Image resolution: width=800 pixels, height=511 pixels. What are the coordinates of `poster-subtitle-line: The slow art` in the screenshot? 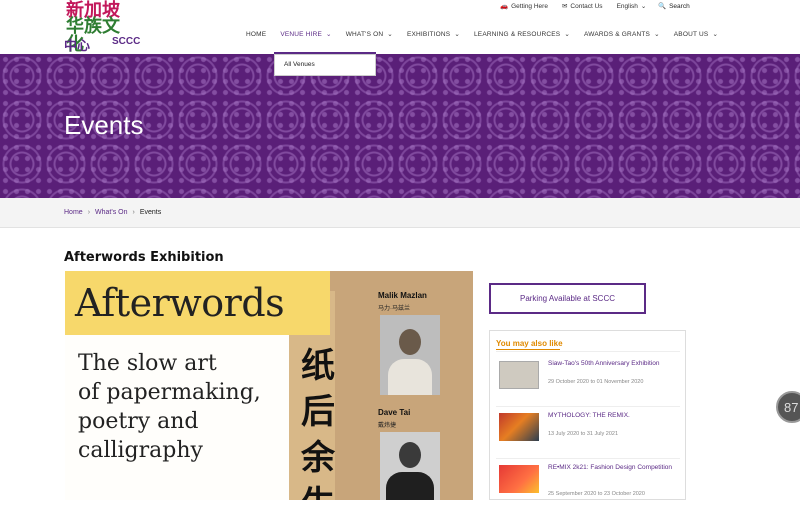 It's located at (147, 363).